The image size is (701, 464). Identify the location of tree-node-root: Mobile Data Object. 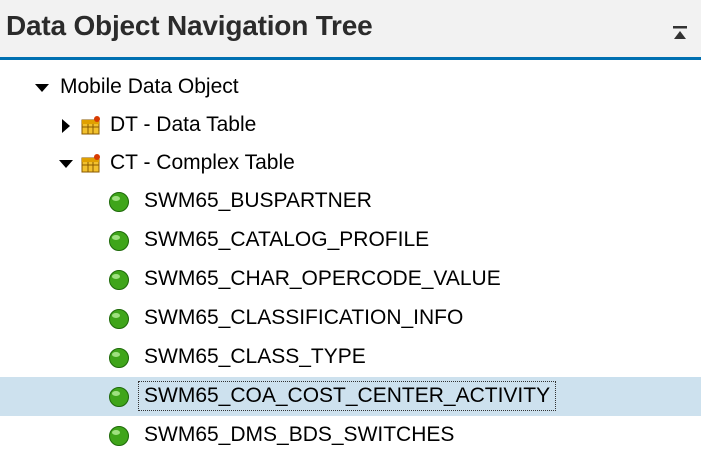
(350, 87).